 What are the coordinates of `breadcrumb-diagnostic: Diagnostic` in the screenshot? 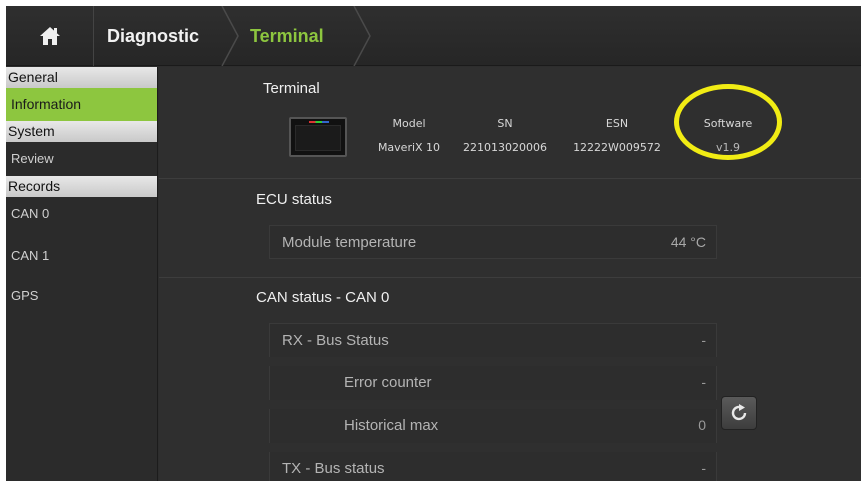 It's located at (160, 36).